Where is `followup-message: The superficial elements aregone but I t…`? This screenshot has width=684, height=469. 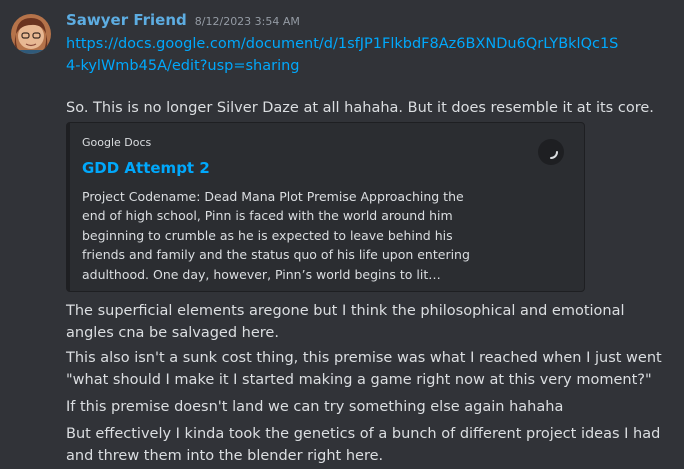
followup-message: The superficial elements aregone but I t… is located at coordinates (345, 322).